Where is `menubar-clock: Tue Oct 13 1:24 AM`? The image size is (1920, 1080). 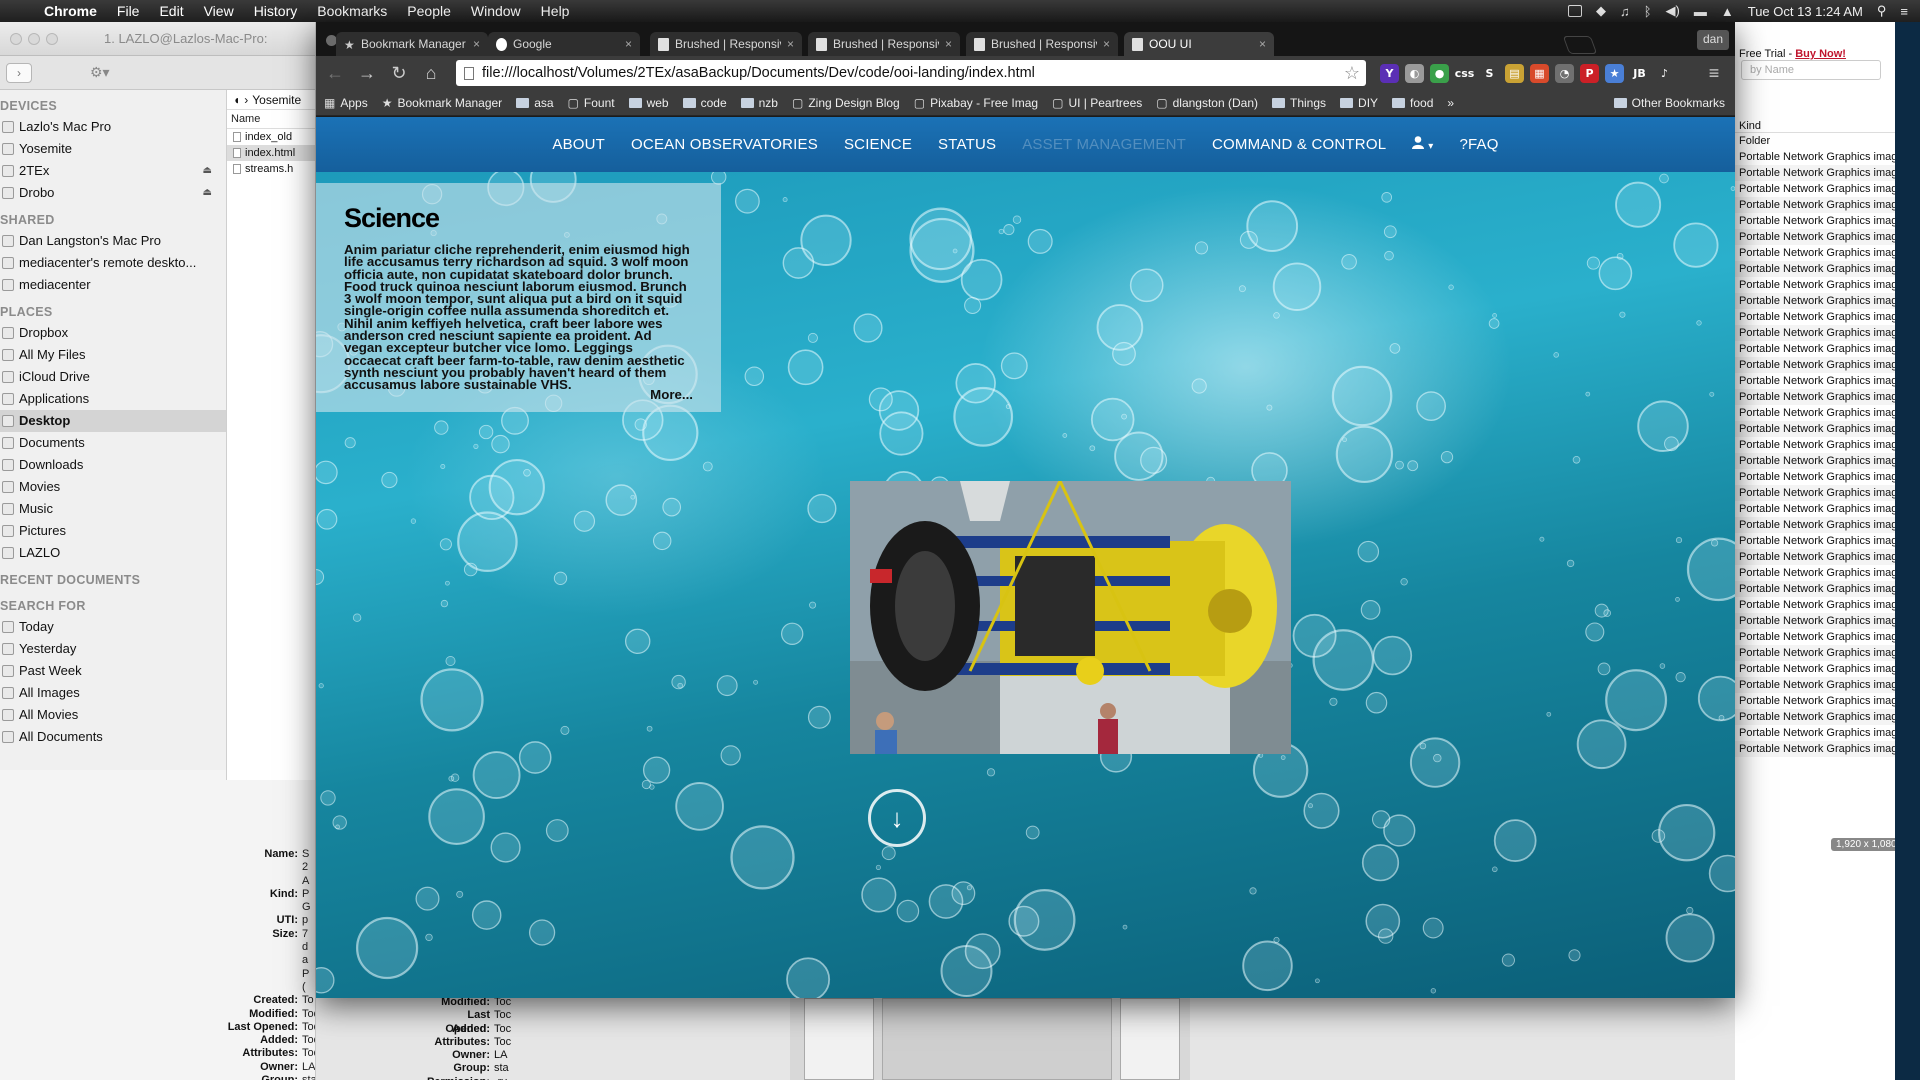 menubar-clock: Tue Oct 13 1:24 AM is located at coordinates (1805, 11).